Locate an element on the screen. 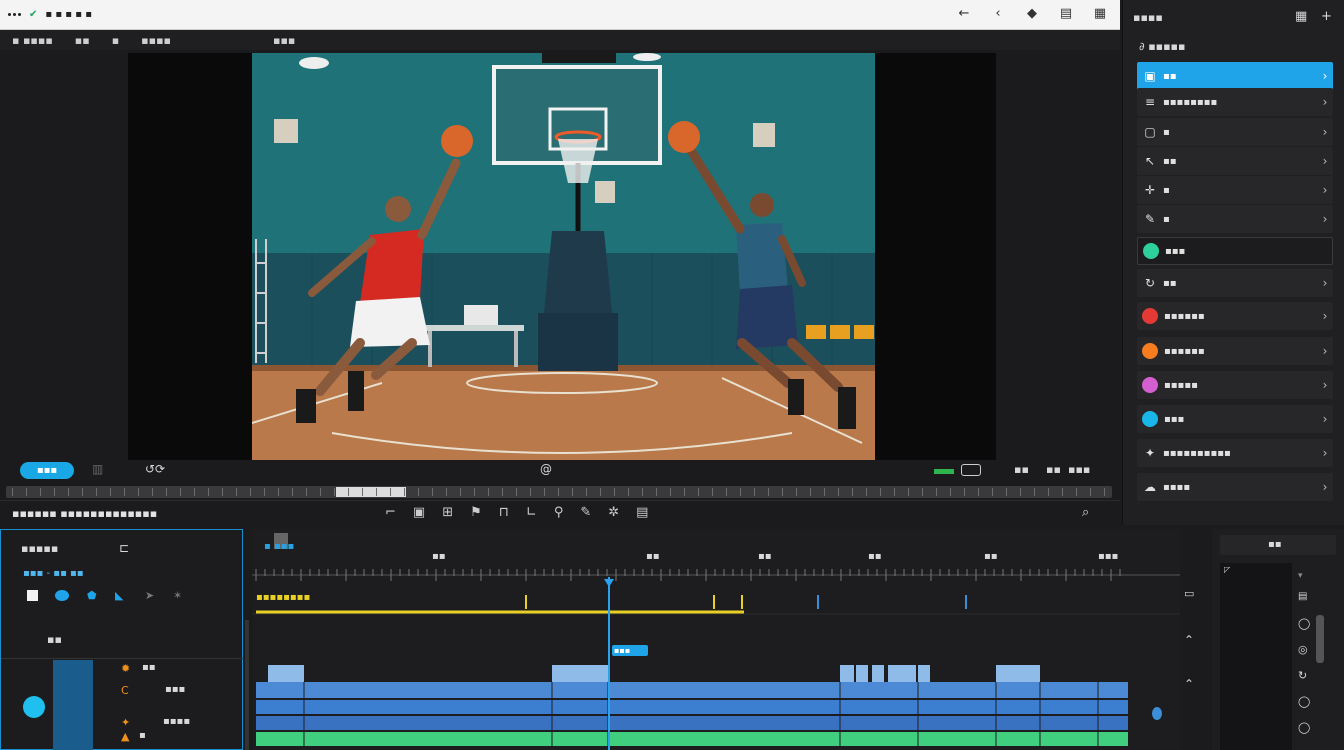 Image resolution: width=1344 pixels, height=750 pixels. refresh-icon: ↻ is located at coordinates (1302, 675).